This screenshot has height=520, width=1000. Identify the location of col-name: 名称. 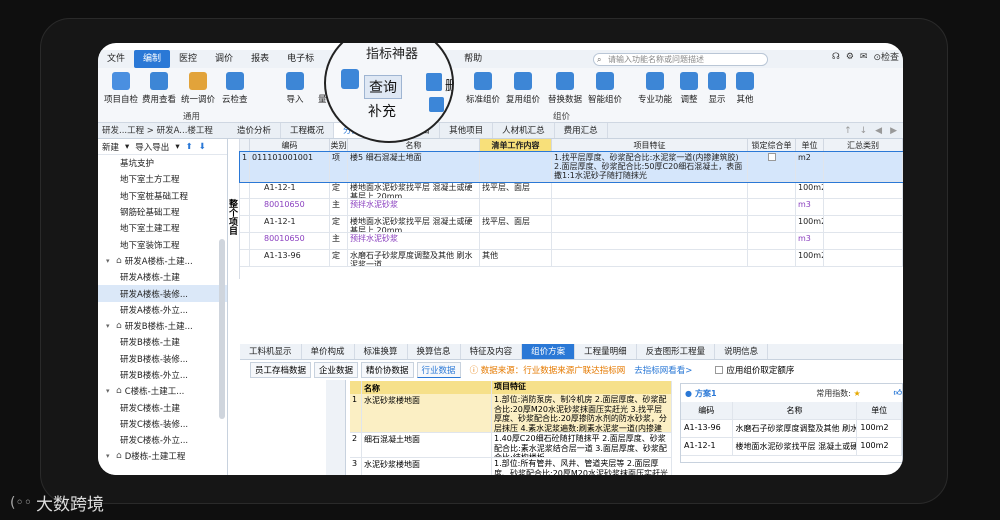
(414, 145).